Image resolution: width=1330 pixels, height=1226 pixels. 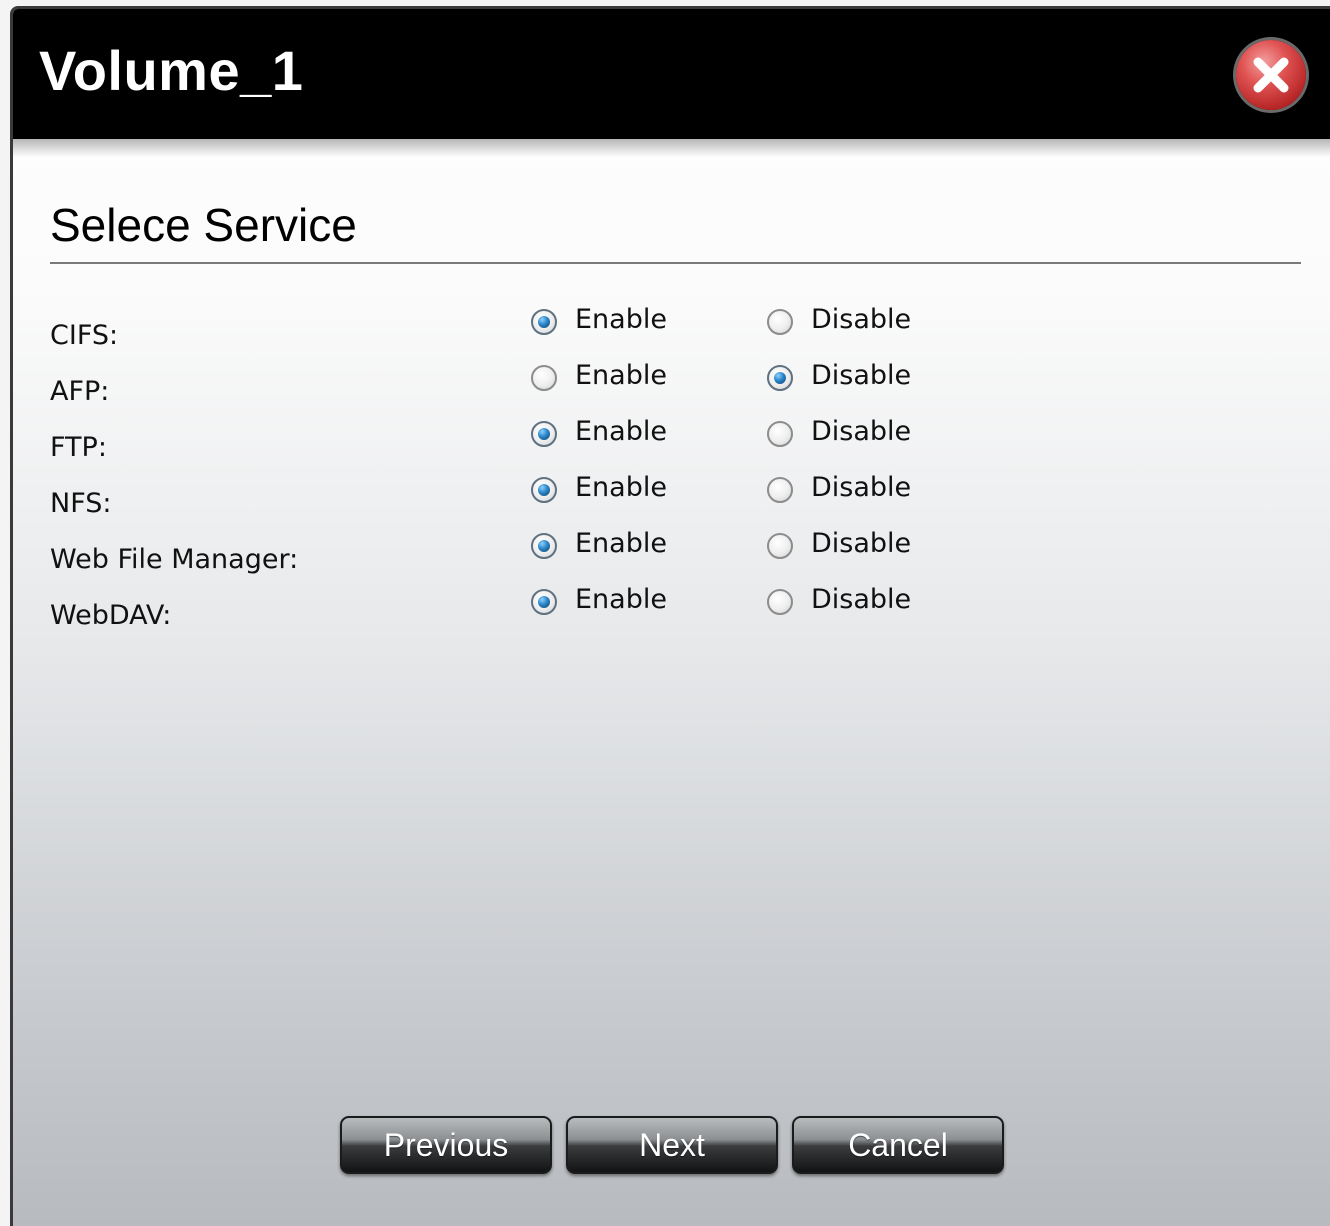 I want to click on service-label: WebDAV:, so click(x=111, y=615).